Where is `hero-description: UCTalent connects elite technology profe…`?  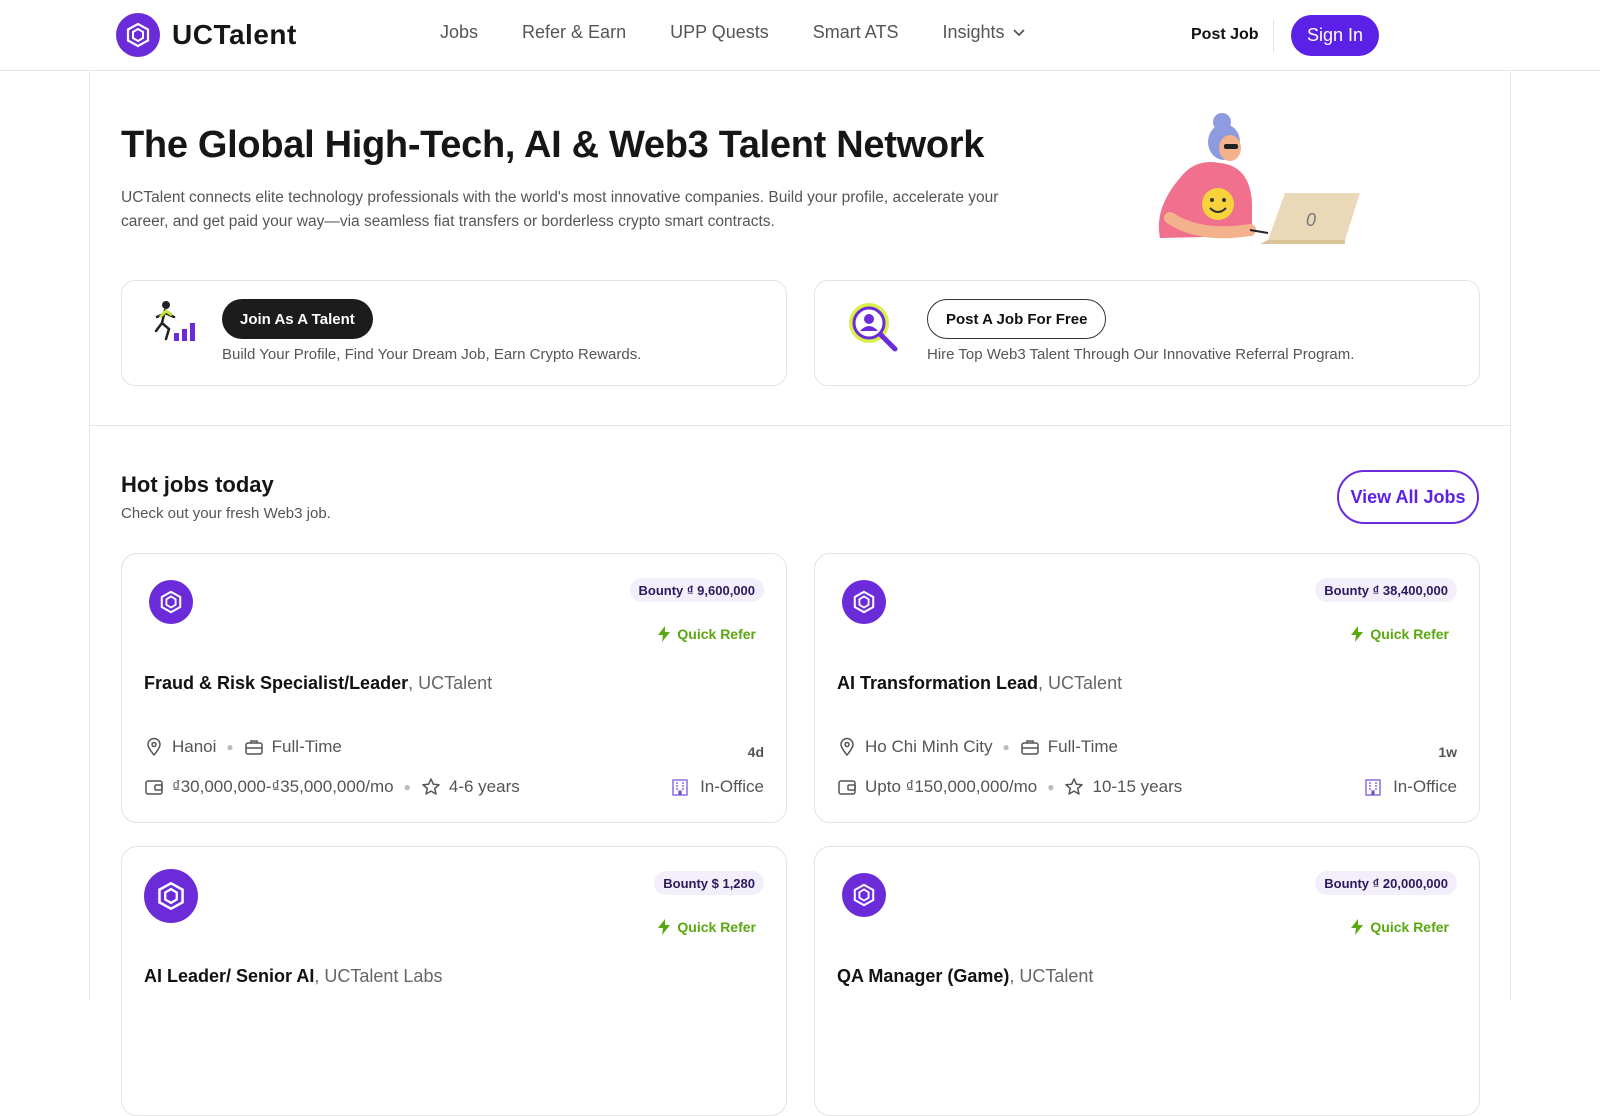
hero-description: UCTalent connects elite technology profe… is located at coordinates (560, 209).